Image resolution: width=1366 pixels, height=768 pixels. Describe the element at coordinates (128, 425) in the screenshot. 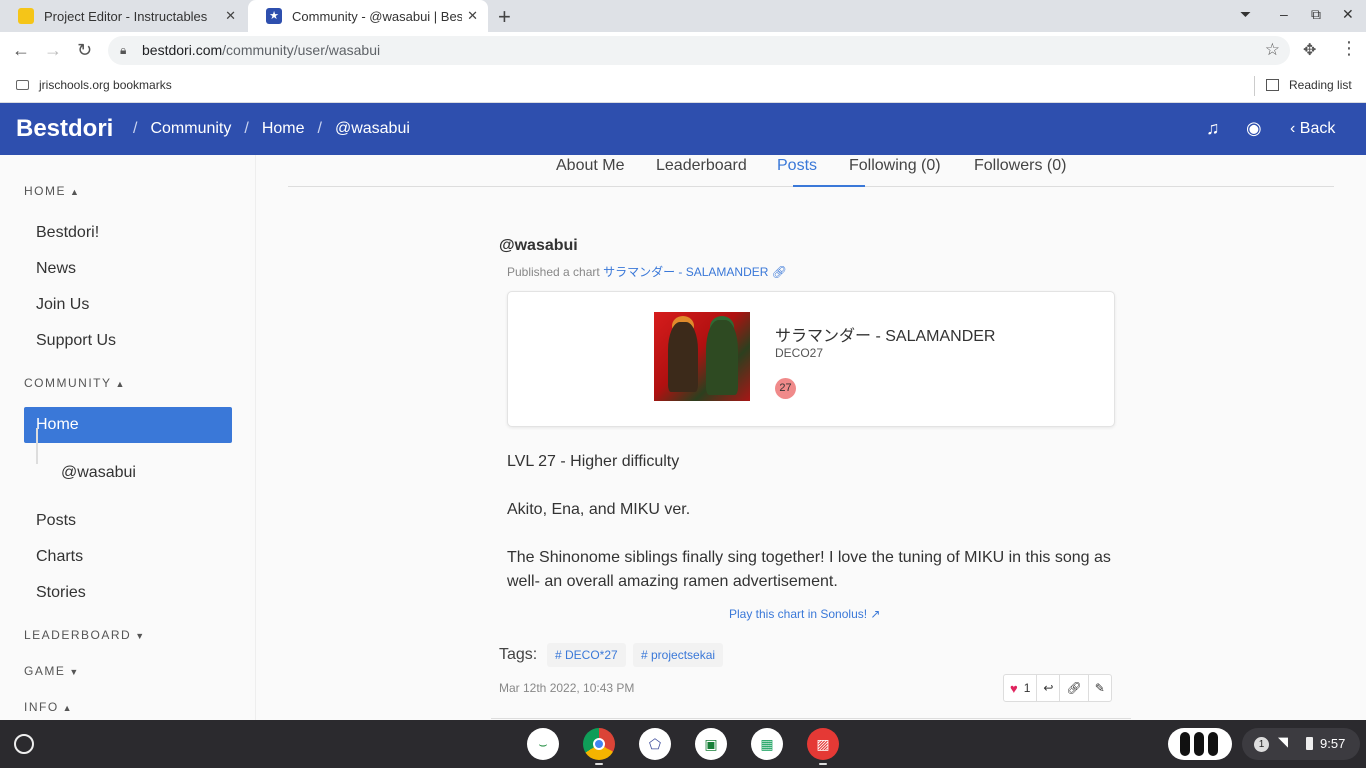

I see `sidebar-item-home-active: Home` at that location.